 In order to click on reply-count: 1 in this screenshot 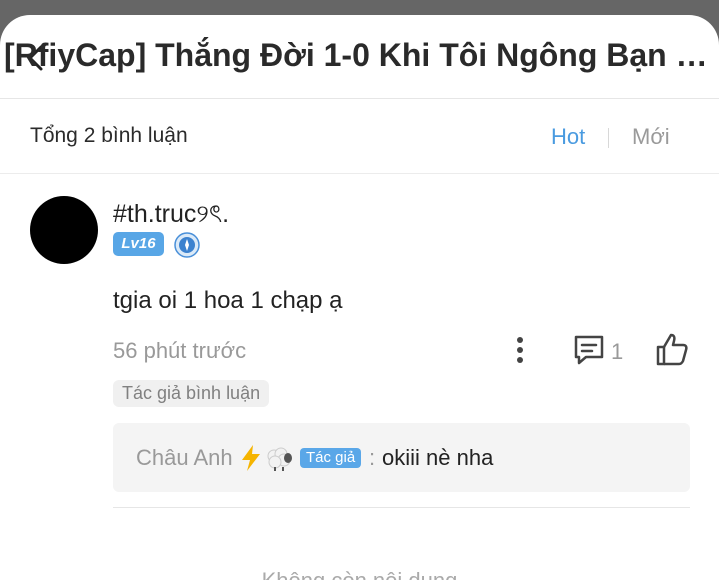, I will do `click(617, 352)`.